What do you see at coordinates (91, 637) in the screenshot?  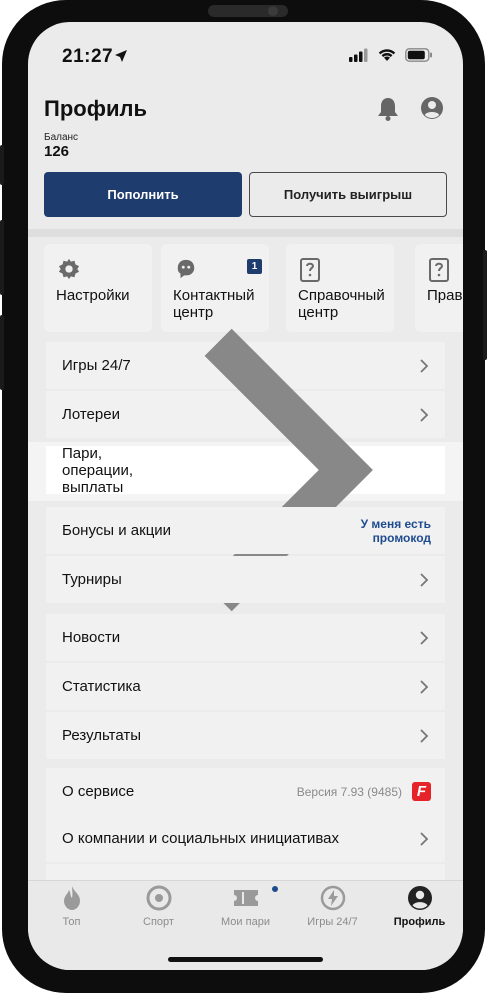 I see `menu-item-label: Новости` at bounding box center [91, 637].